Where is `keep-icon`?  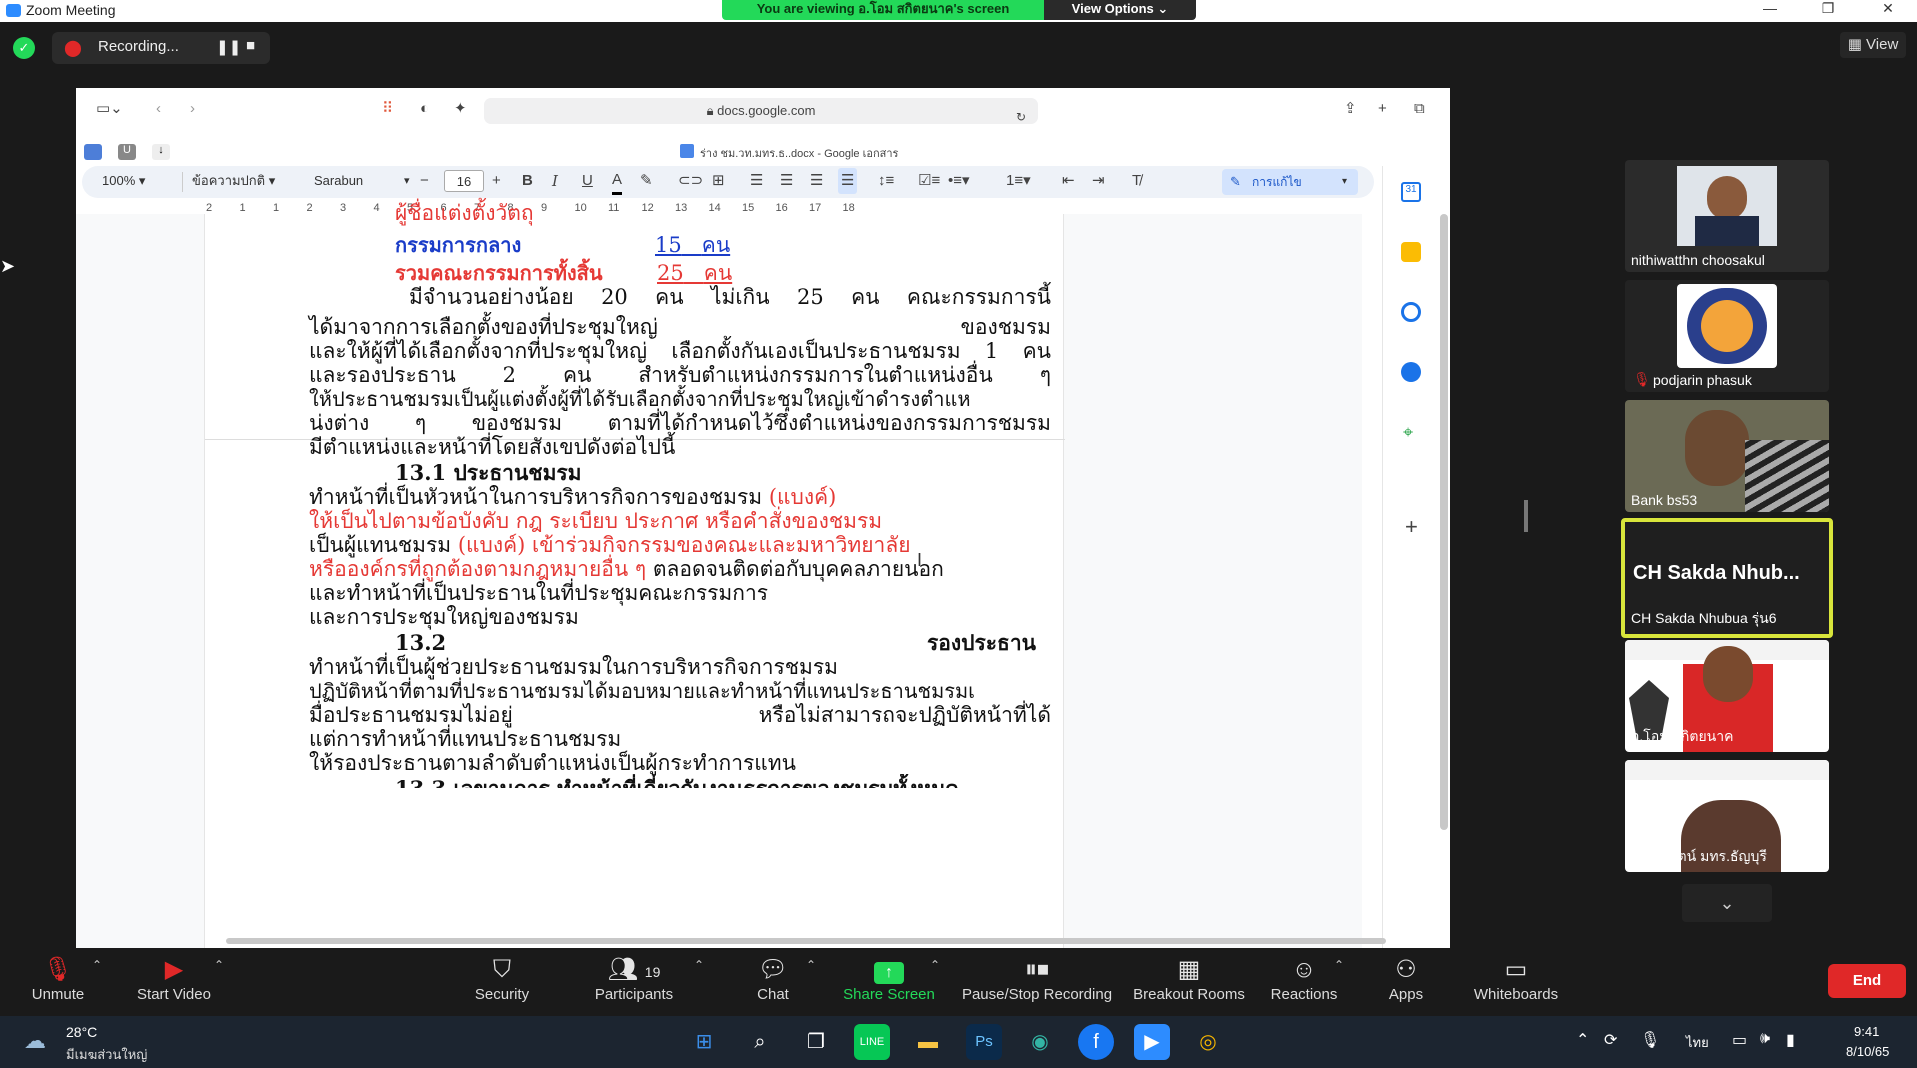
keep-icon is located at coordinates (1411, 252).